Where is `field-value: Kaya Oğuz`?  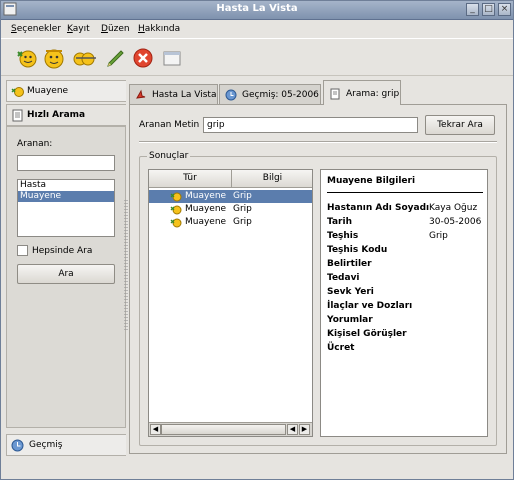 field-value: Kaya Oğuz is located at coordinates (453, 208).